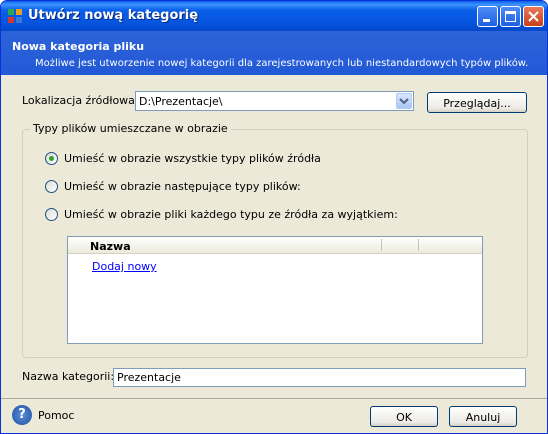 The image size is (548, 434). What do you see at coordinates (80, 100) in the screenshot?
I see `source-location-label: Lokalizacja źródłowa:` at bounding box center [80, 100].